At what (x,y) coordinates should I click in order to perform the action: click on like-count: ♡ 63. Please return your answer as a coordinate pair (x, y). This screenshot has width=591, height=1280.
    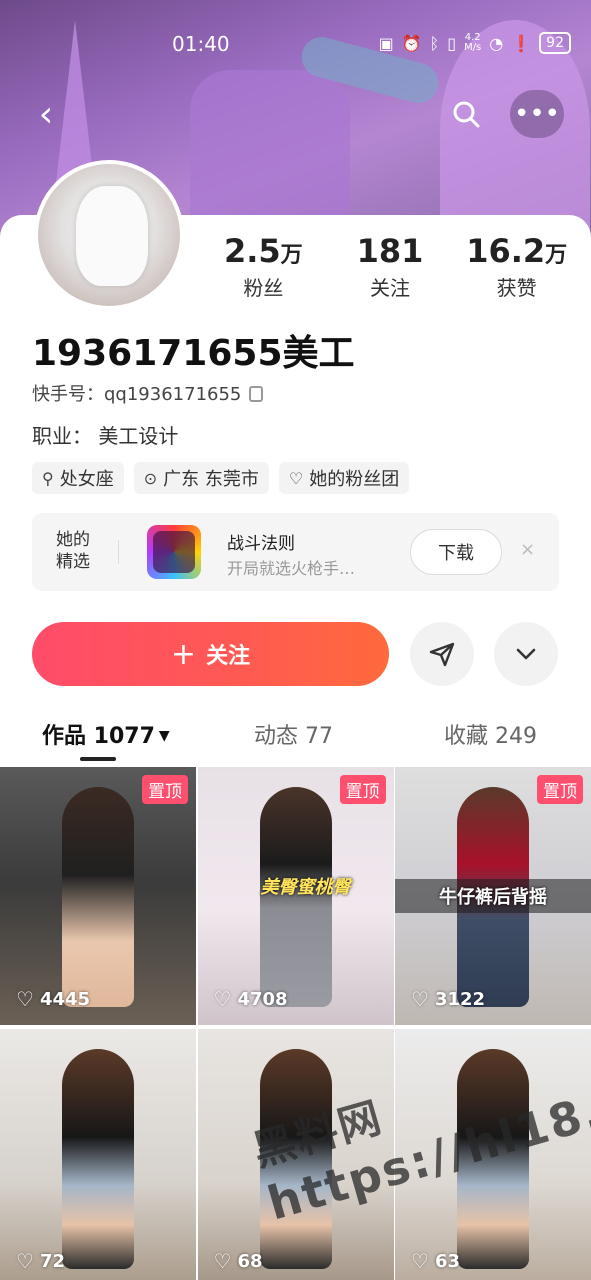
    Looking at the image, I should click on (435, 1261).